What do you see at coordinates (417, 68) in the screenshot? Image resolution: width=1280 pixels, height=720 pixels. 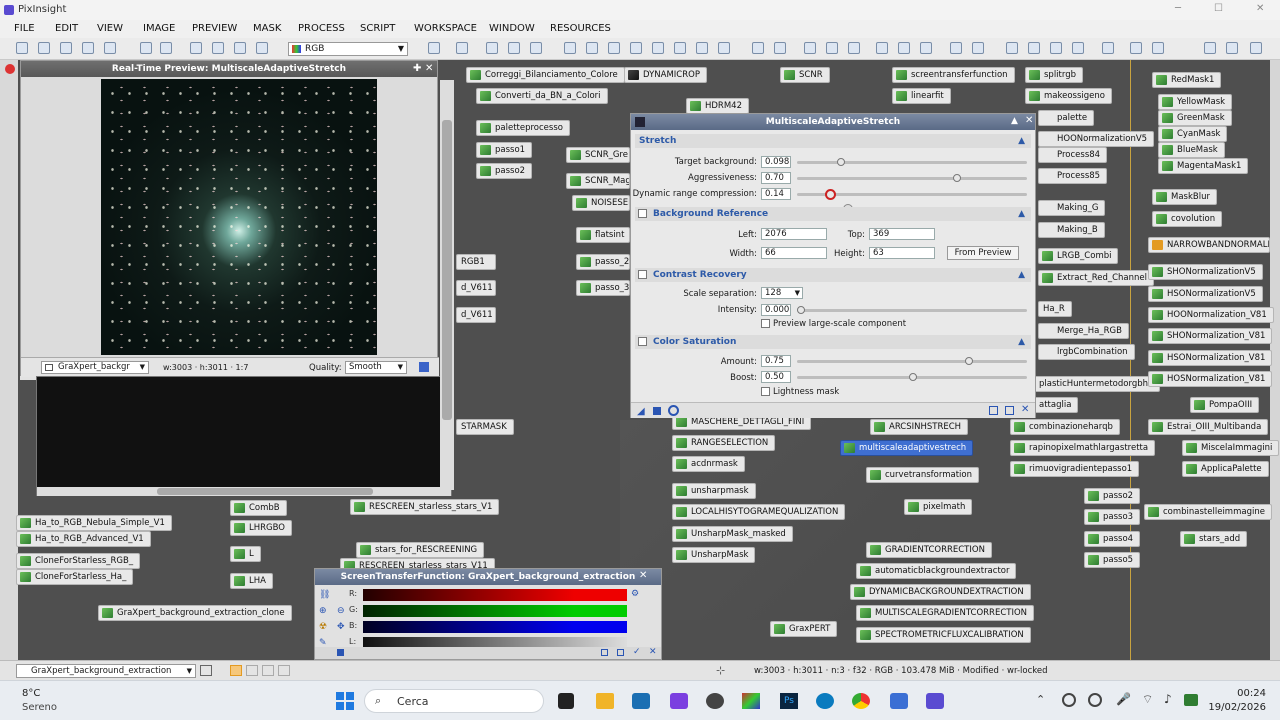 I see `pin-icon: ✚` at bounding box center [417, 68].